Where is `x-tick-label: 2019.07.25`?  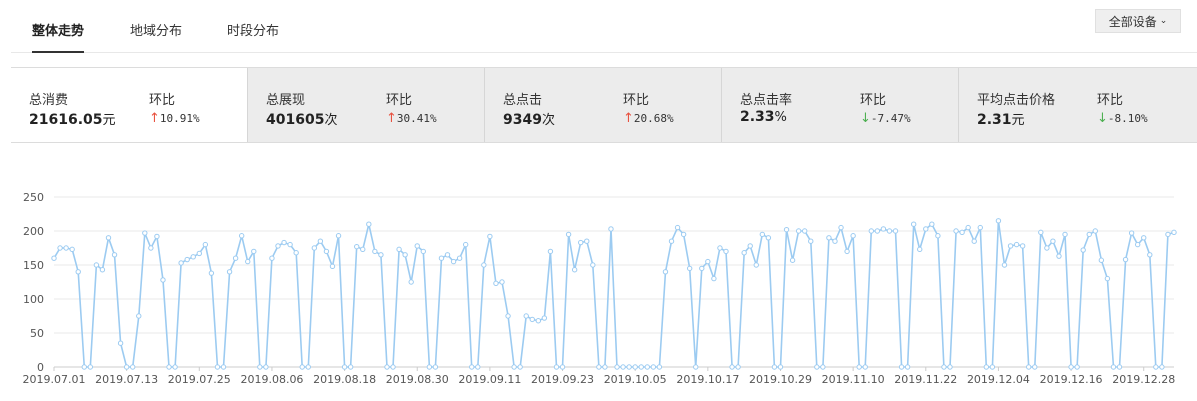 x-tick-label: 2019.07.25 is located at coordinates (199, 379).